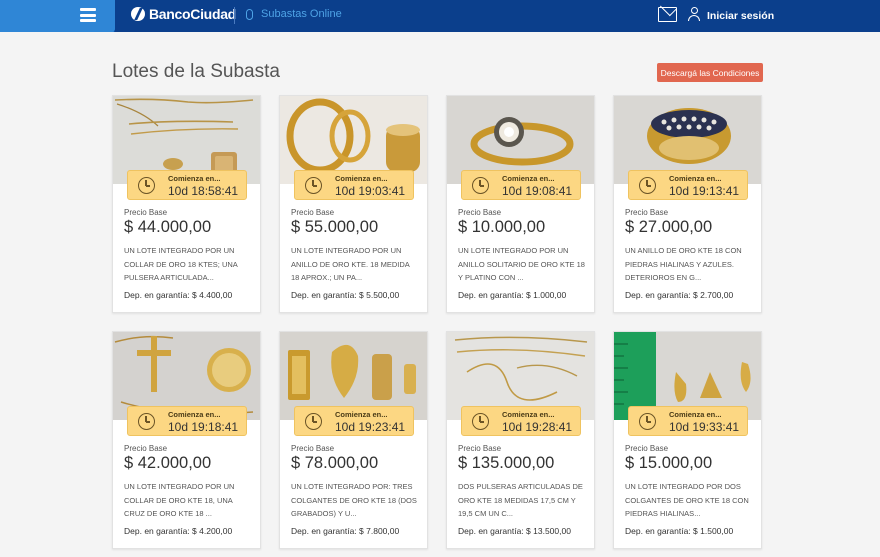  I want to click on deposit-amount: Dep. en garantía: $ 4.400,00, so click(178, 295).